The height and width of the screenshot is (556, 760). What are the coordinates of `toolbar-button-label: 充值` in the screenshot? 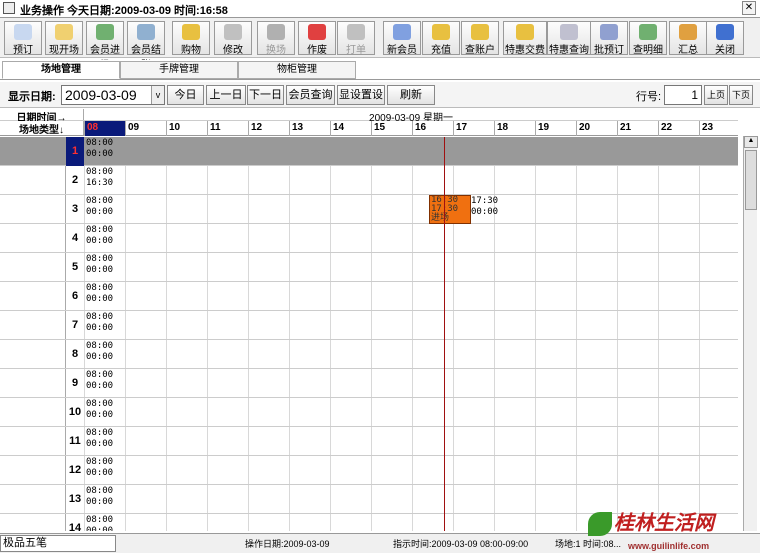 It's located at (441, 50).